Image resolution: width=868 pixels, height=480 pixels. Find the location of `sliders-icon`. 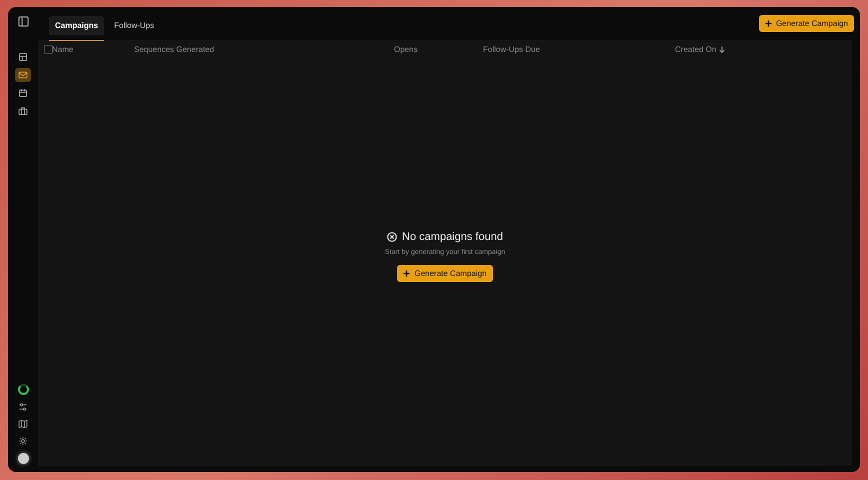

sliders-icon is located at coordinates (23, 407).